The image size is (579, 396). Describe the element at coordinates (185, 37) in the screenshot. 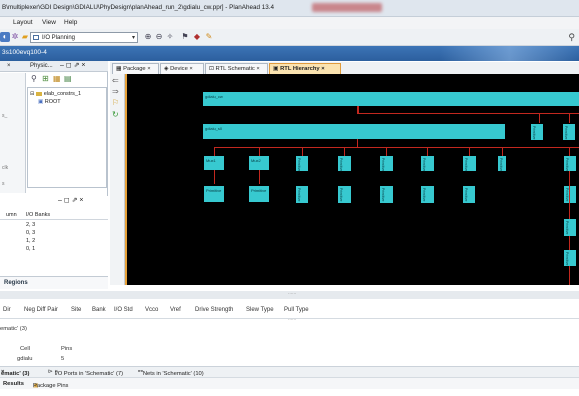

I see `route-icon: ⚑` at that location.